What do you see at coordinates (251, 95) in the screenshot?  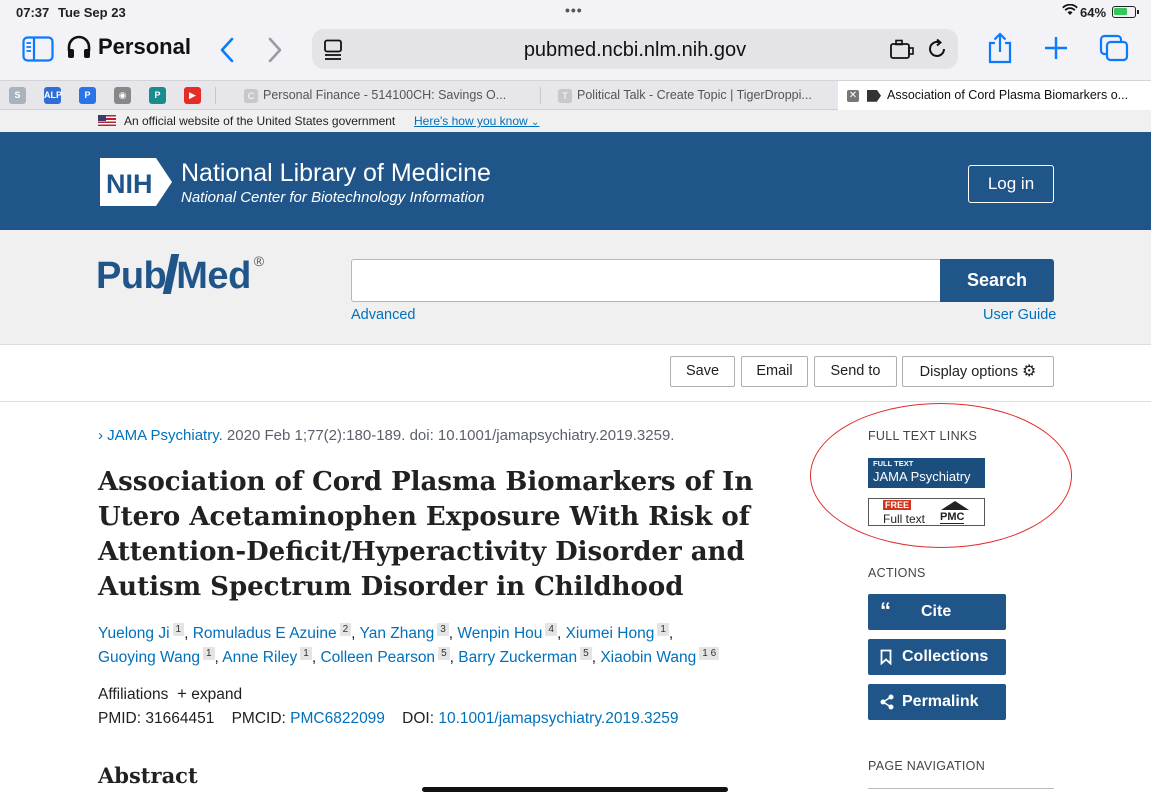 I see `tab-favicon: C` at bounding box center [251, 95].